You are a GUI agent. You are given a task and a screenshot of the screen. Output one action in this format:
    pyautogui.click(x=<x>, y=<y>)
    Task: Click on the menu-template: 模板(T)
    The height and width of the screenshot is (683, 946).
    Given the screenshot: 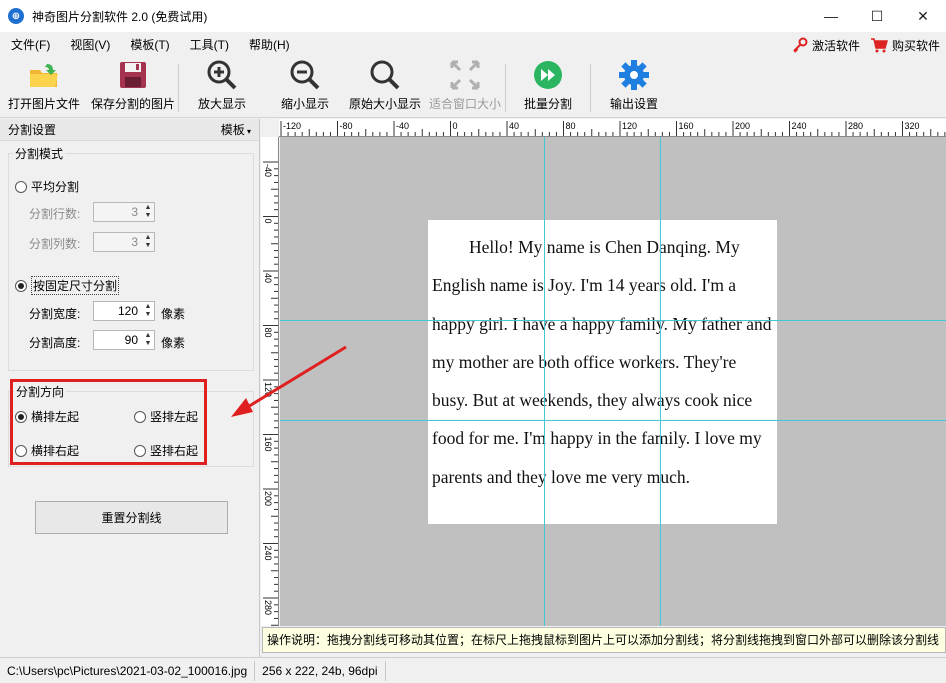 What is the action you would take?
    pyautogui.click(x=148, y=45)
    